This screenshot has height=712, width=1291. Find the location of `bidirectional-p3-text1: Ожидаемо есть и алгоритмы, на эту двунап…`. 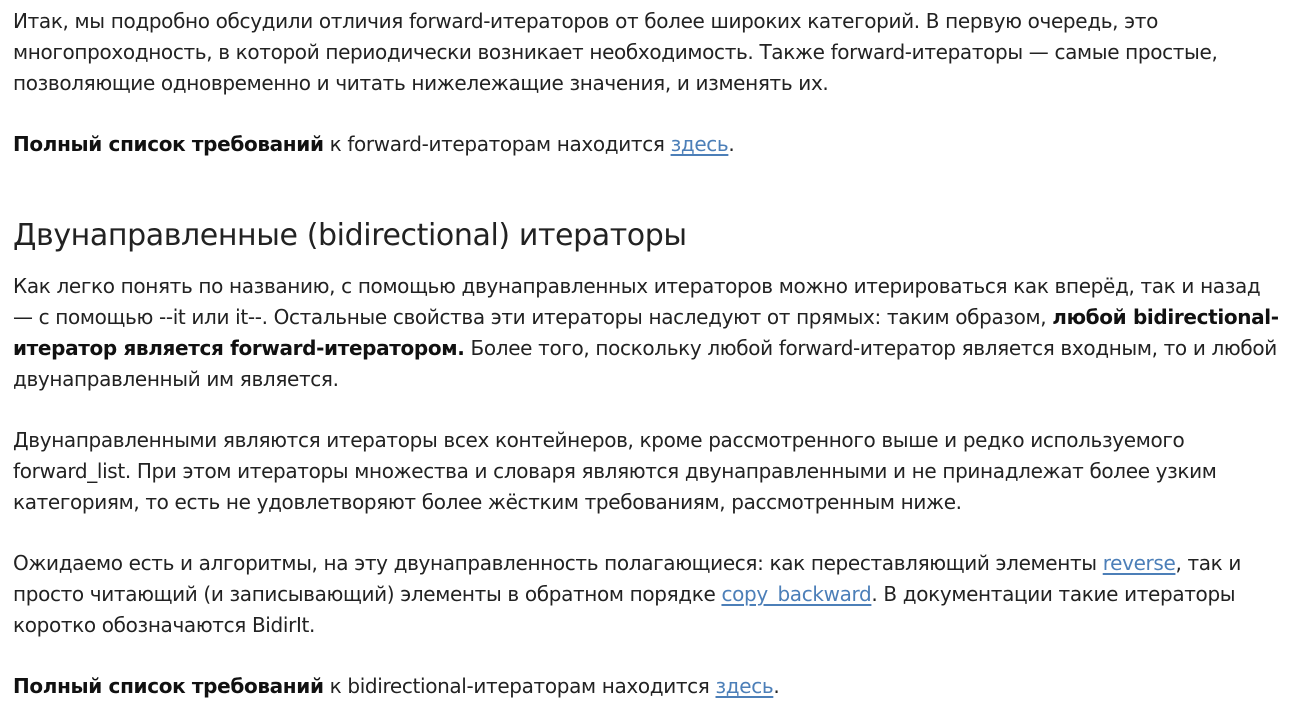

bidirectional-p3-text1: Ожидаемо есть и алгоритмы, на эту двунап… is located at coordinates (558, 563).